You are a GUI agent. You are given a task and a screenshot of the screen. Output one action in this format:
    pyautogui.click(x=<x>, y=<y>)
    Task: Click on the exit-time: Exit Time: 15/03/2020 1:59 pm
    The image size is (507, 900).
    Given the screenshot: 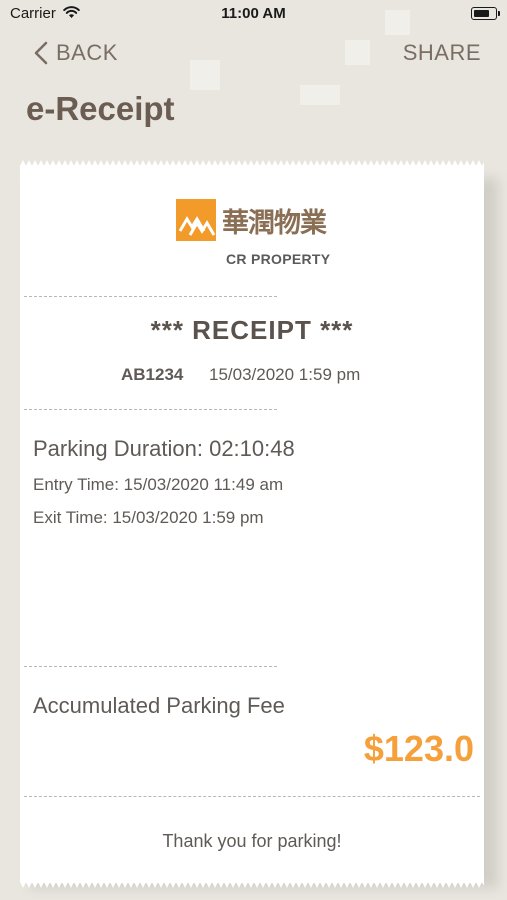 What is the action you would take?
    pyautogui.click(x=148, y=517)
    